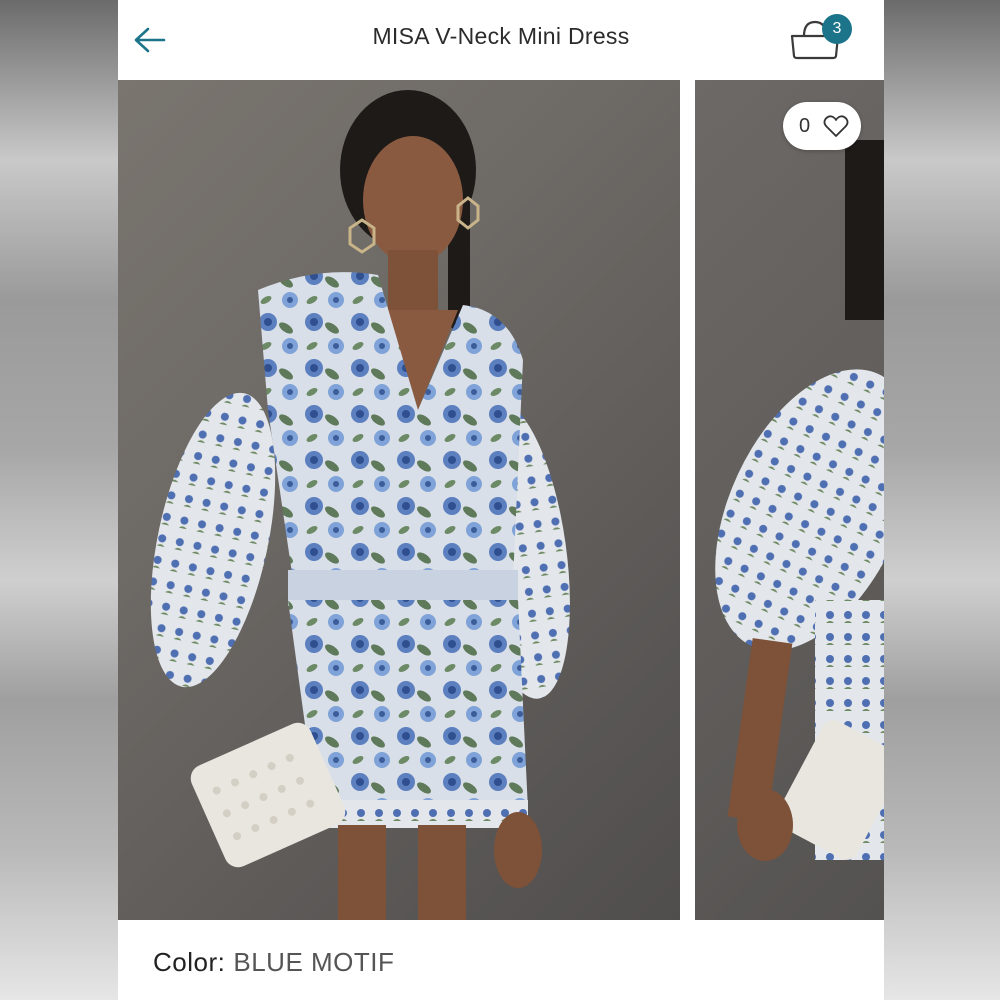  What do you see at coordinates (836, 126) in the screenshot?
I see `heart-icon` at bounding box center [836, 126].